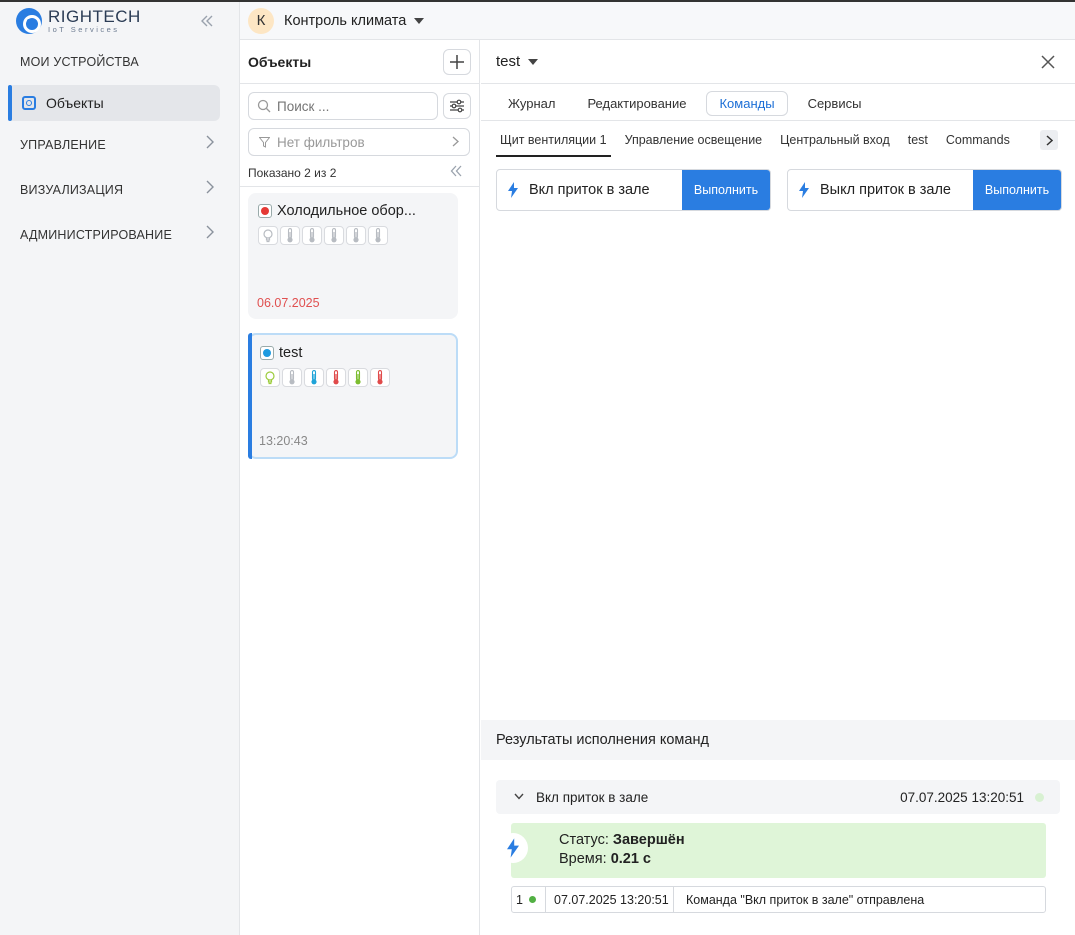  Describe the element at coordinates (778, 740) in the screenshot. I see `results-header: Результаты исполнения команд` at that location.